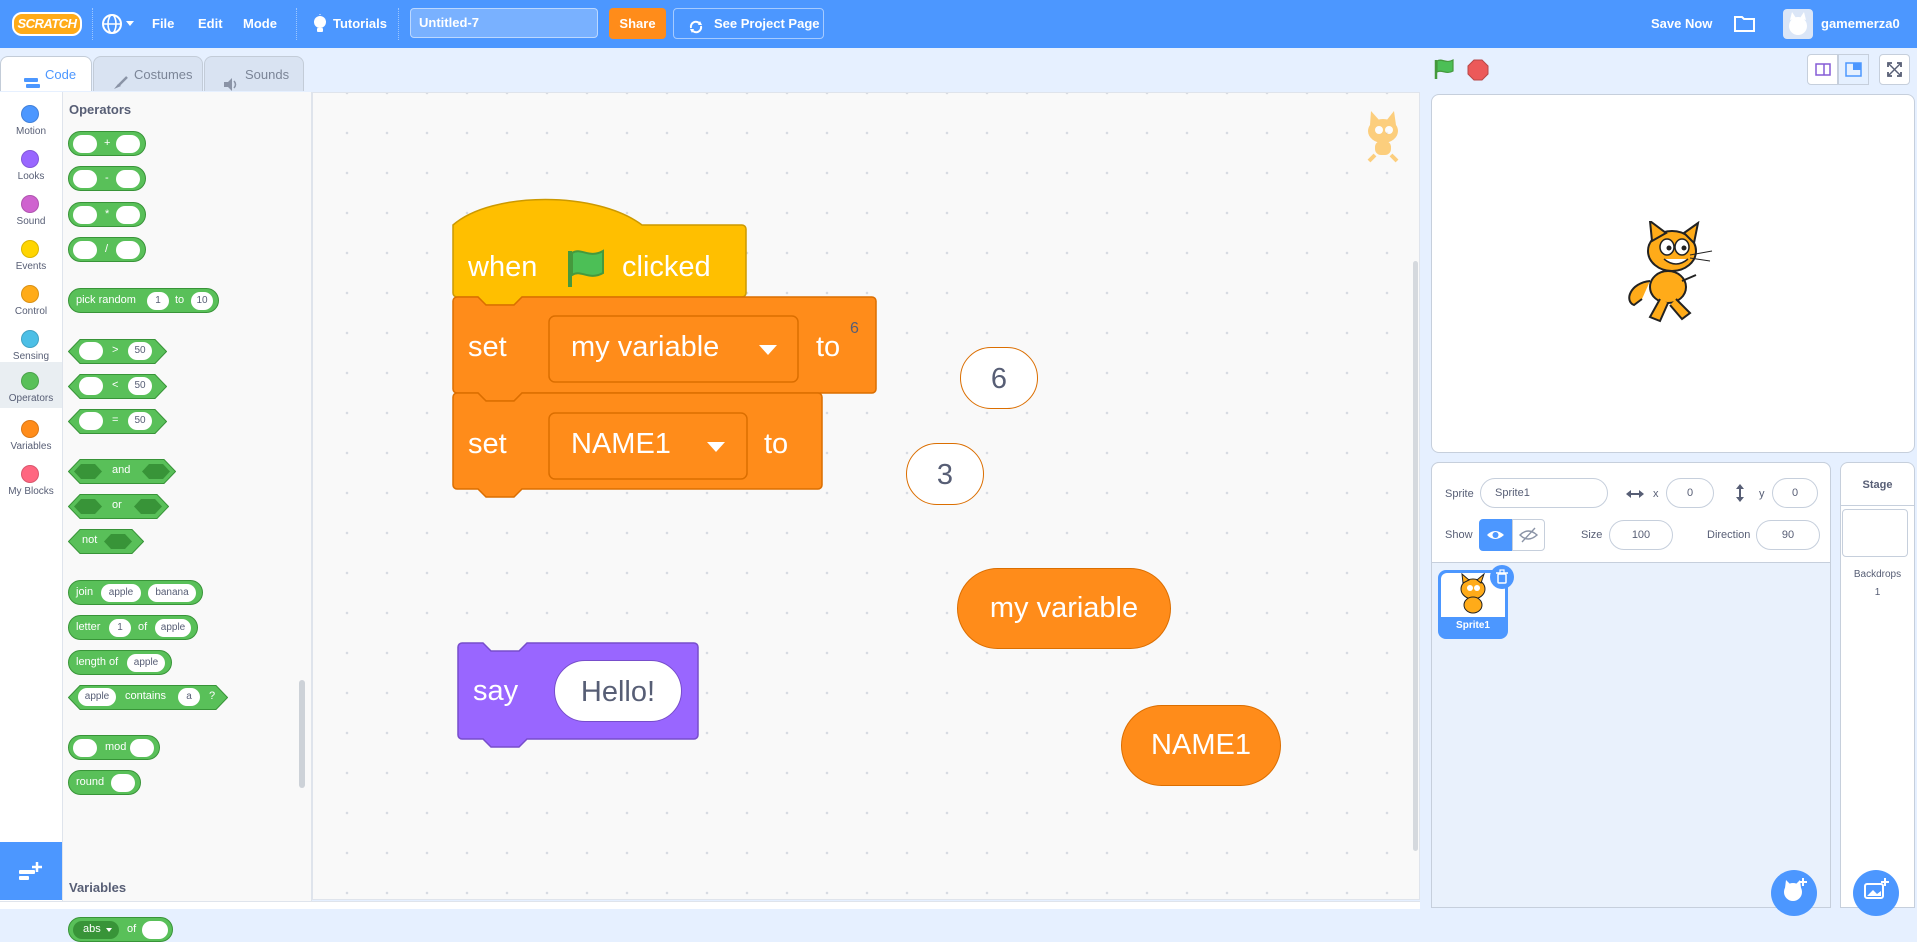 The image size is (1917, 942). Describe the element at coordinates (46, 73) in the screenshot. I see `tab-code: Code` at that location.